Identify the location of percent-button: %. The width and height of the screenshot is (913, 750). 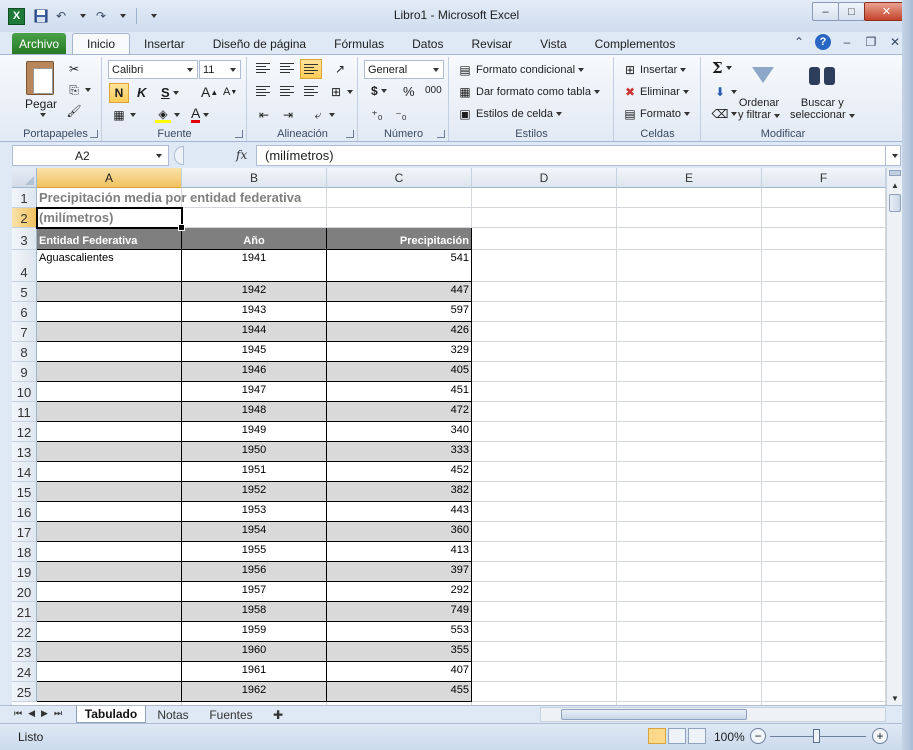
(409, 91).